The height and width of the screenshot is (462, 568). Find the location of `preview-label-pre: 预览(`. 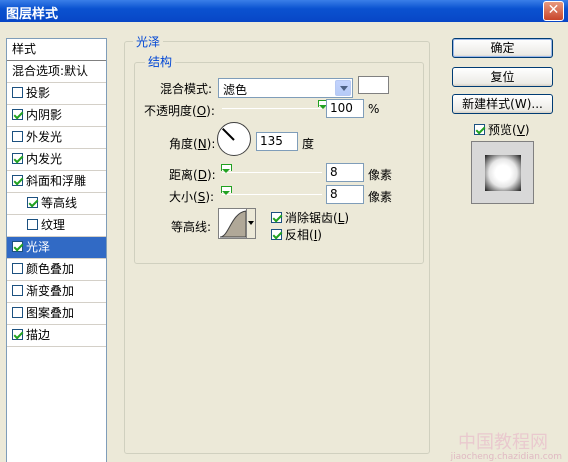

preview-label-pre: 预览( is located at coordinates (502, 130).